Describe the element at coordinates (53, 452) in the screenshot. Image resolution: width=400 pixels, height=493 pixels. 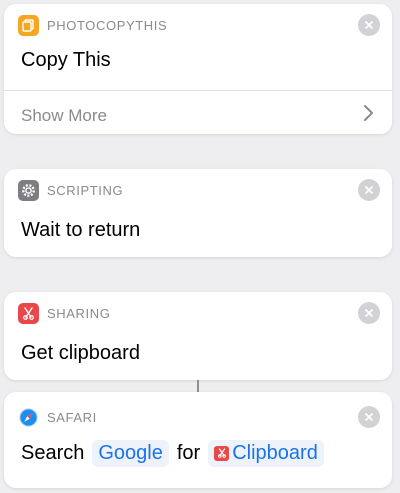
I see `search-prefix-label: Search` at that location.